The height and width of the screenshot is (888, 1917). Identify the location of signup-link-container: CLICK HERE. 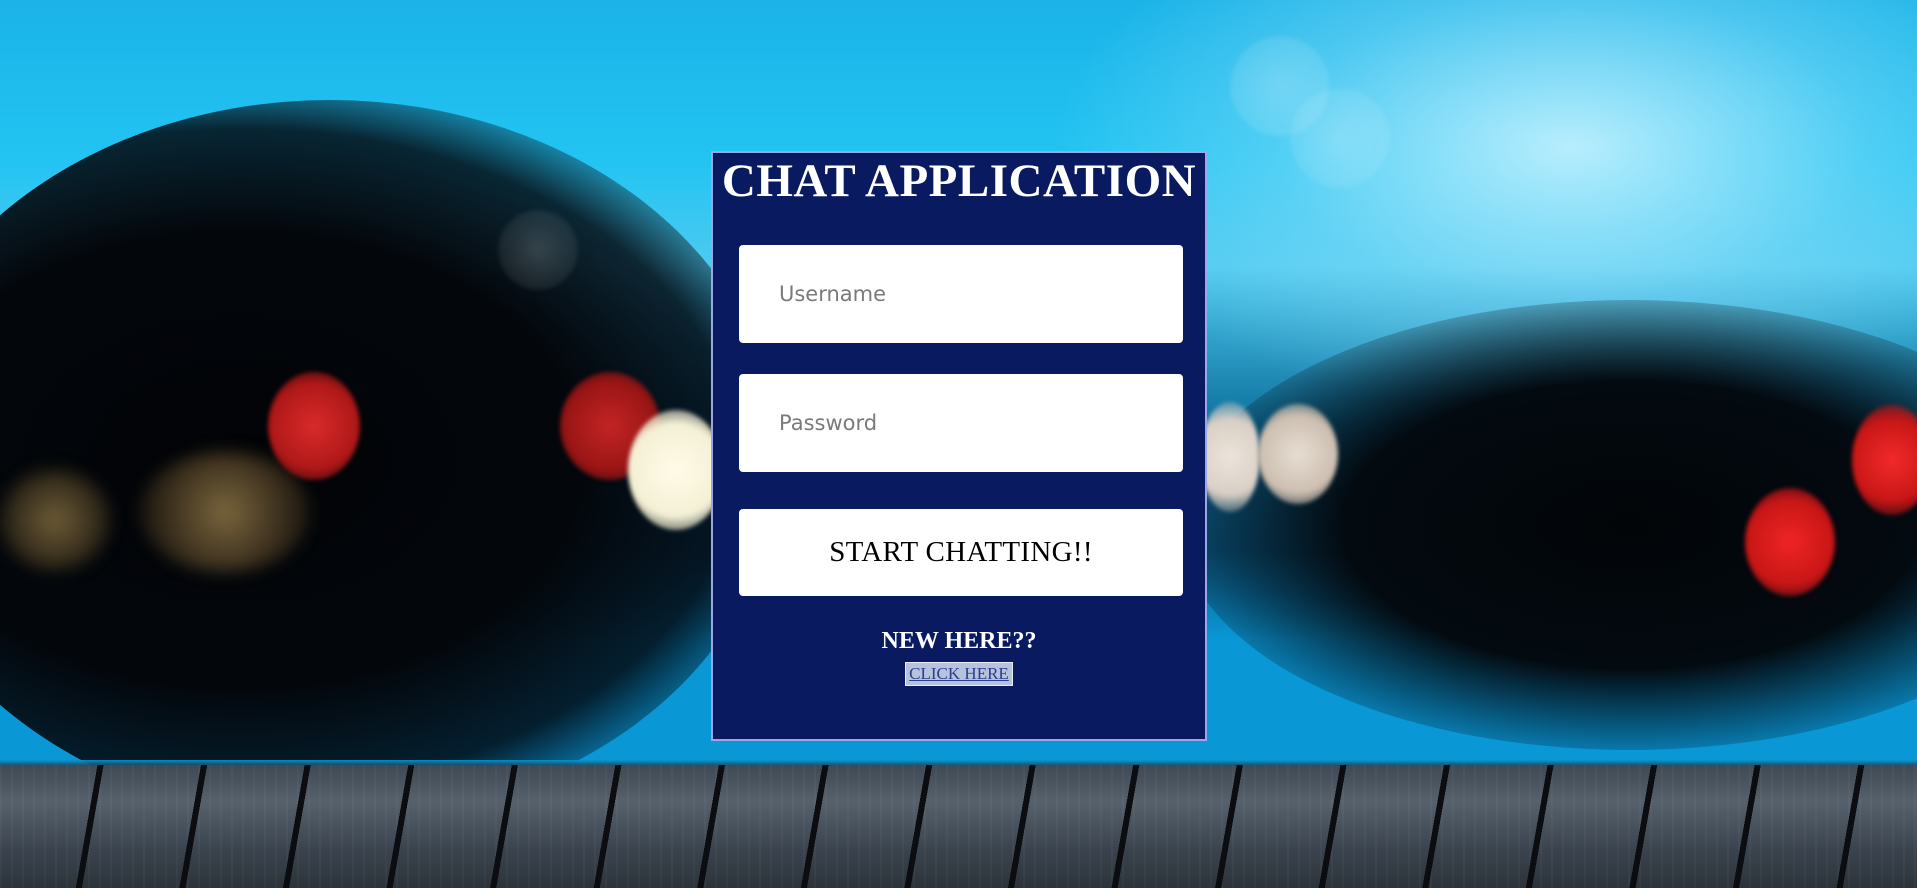
(959, 674).